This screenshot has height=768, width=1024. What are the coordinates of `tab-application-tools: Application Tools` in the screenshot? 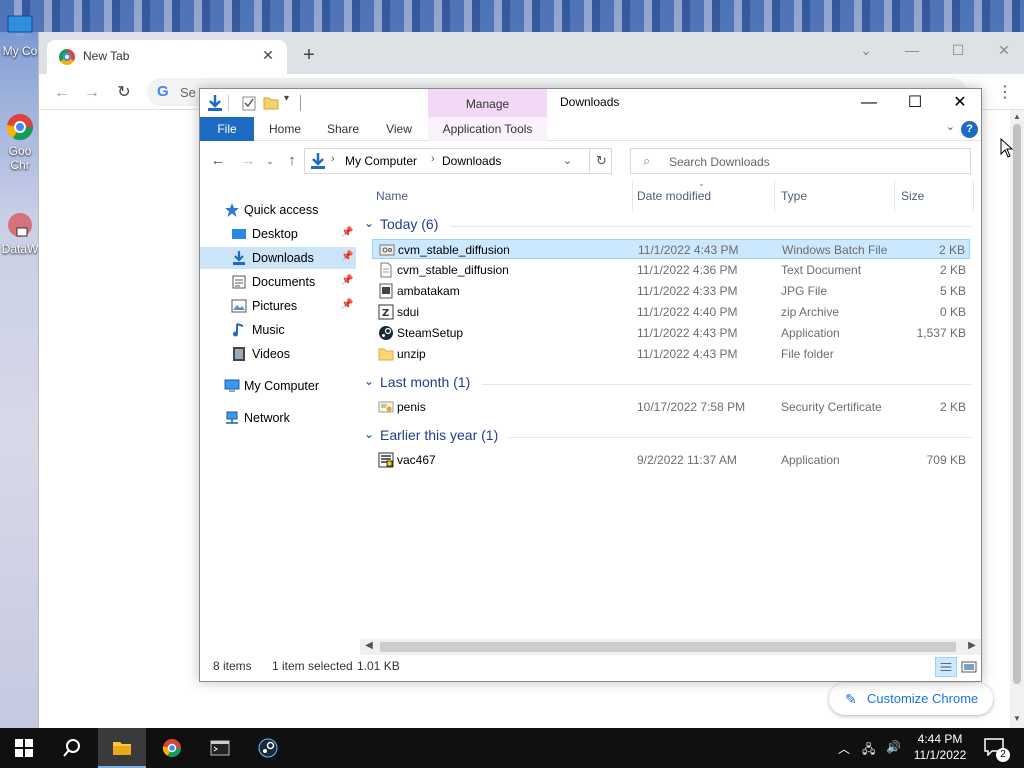 It's located at (487, 129).